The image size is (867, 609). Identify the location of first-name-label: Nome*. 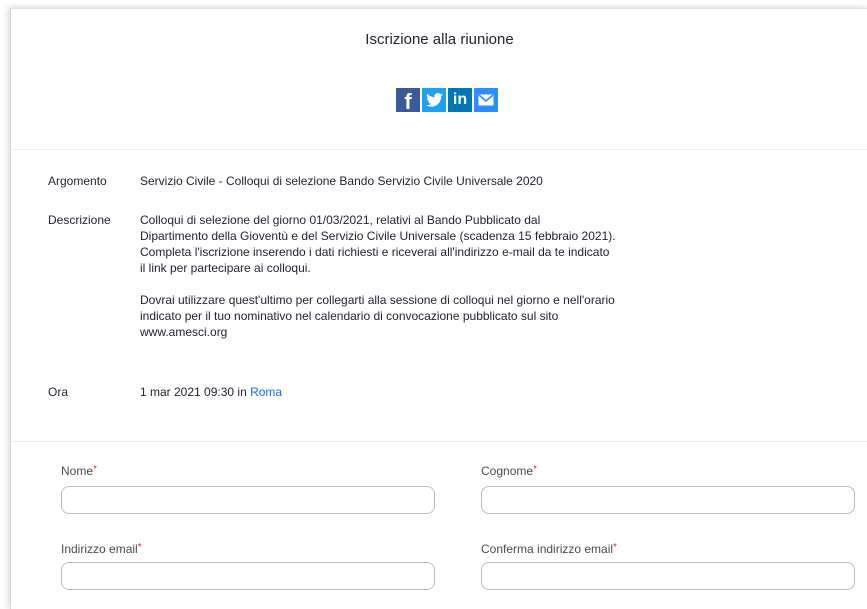
(79, 471).